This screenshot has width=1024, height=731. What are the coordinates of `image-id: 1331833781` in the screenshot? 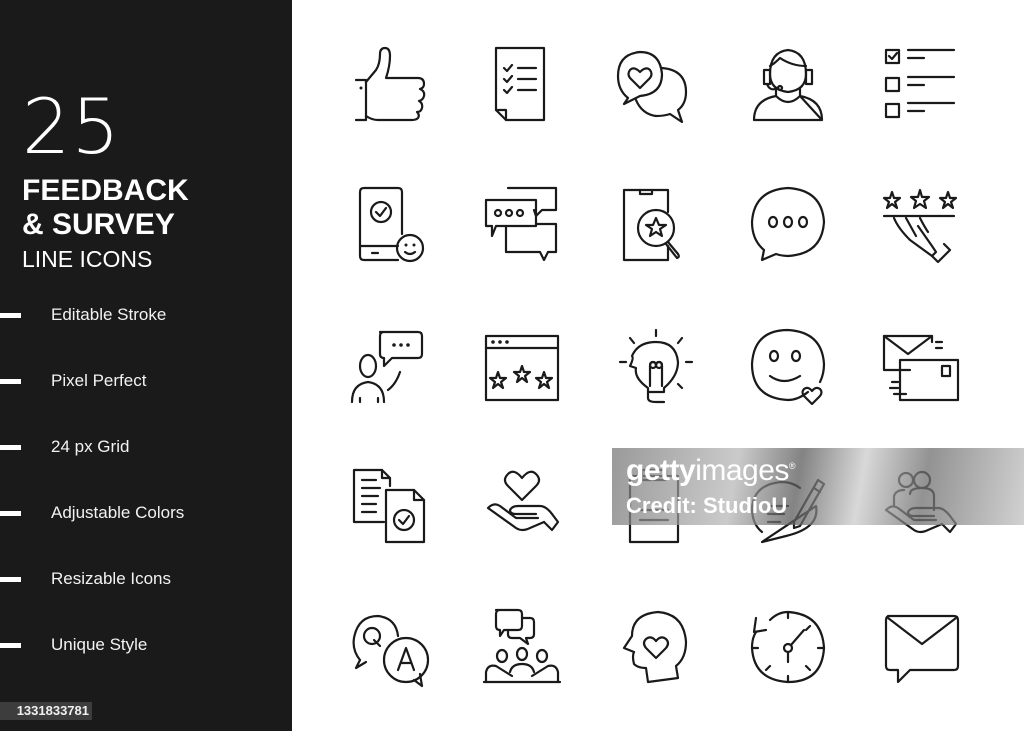 It's located at (52, 710).